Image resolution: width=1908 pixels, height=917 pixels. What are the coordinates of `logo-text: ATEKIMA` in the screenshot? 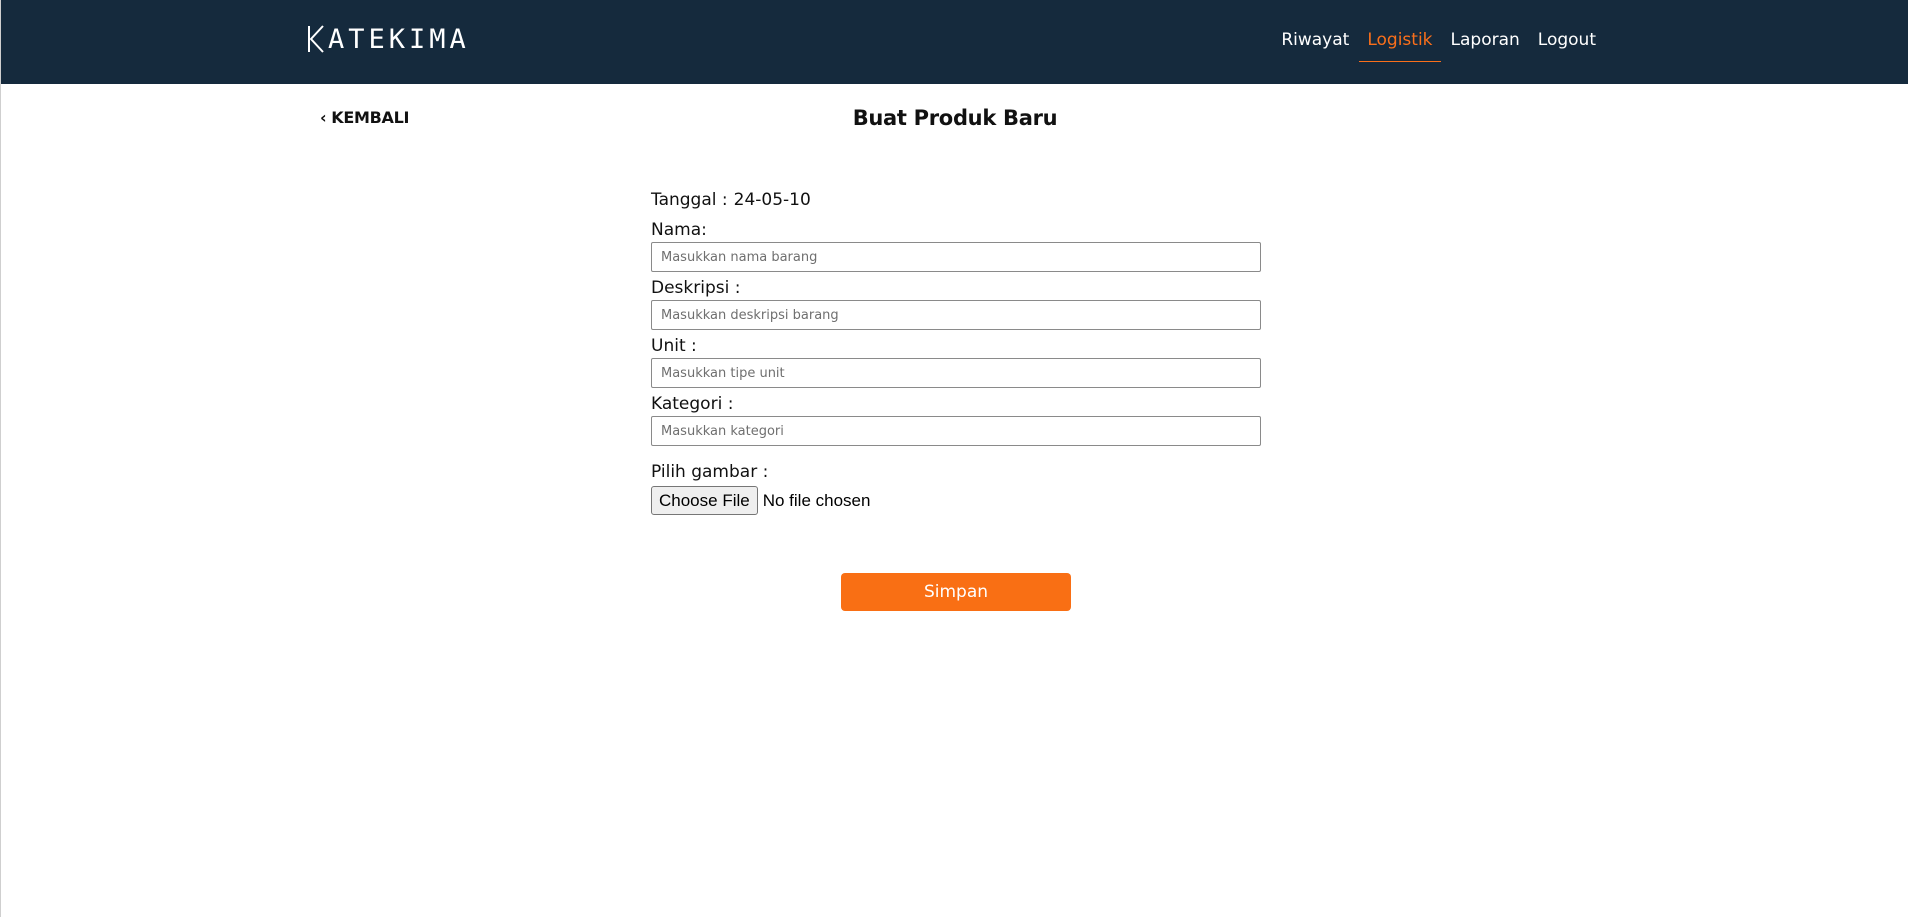 It's located at (399, 39).